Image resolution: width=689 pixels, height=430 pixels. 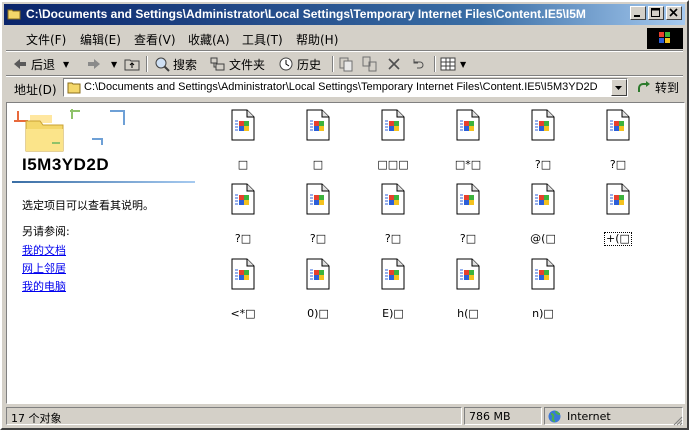 What do you see at coordinates (185, 64) in the screenshot?
I see `search-label: 搜索` at bounding box center [185, 64].